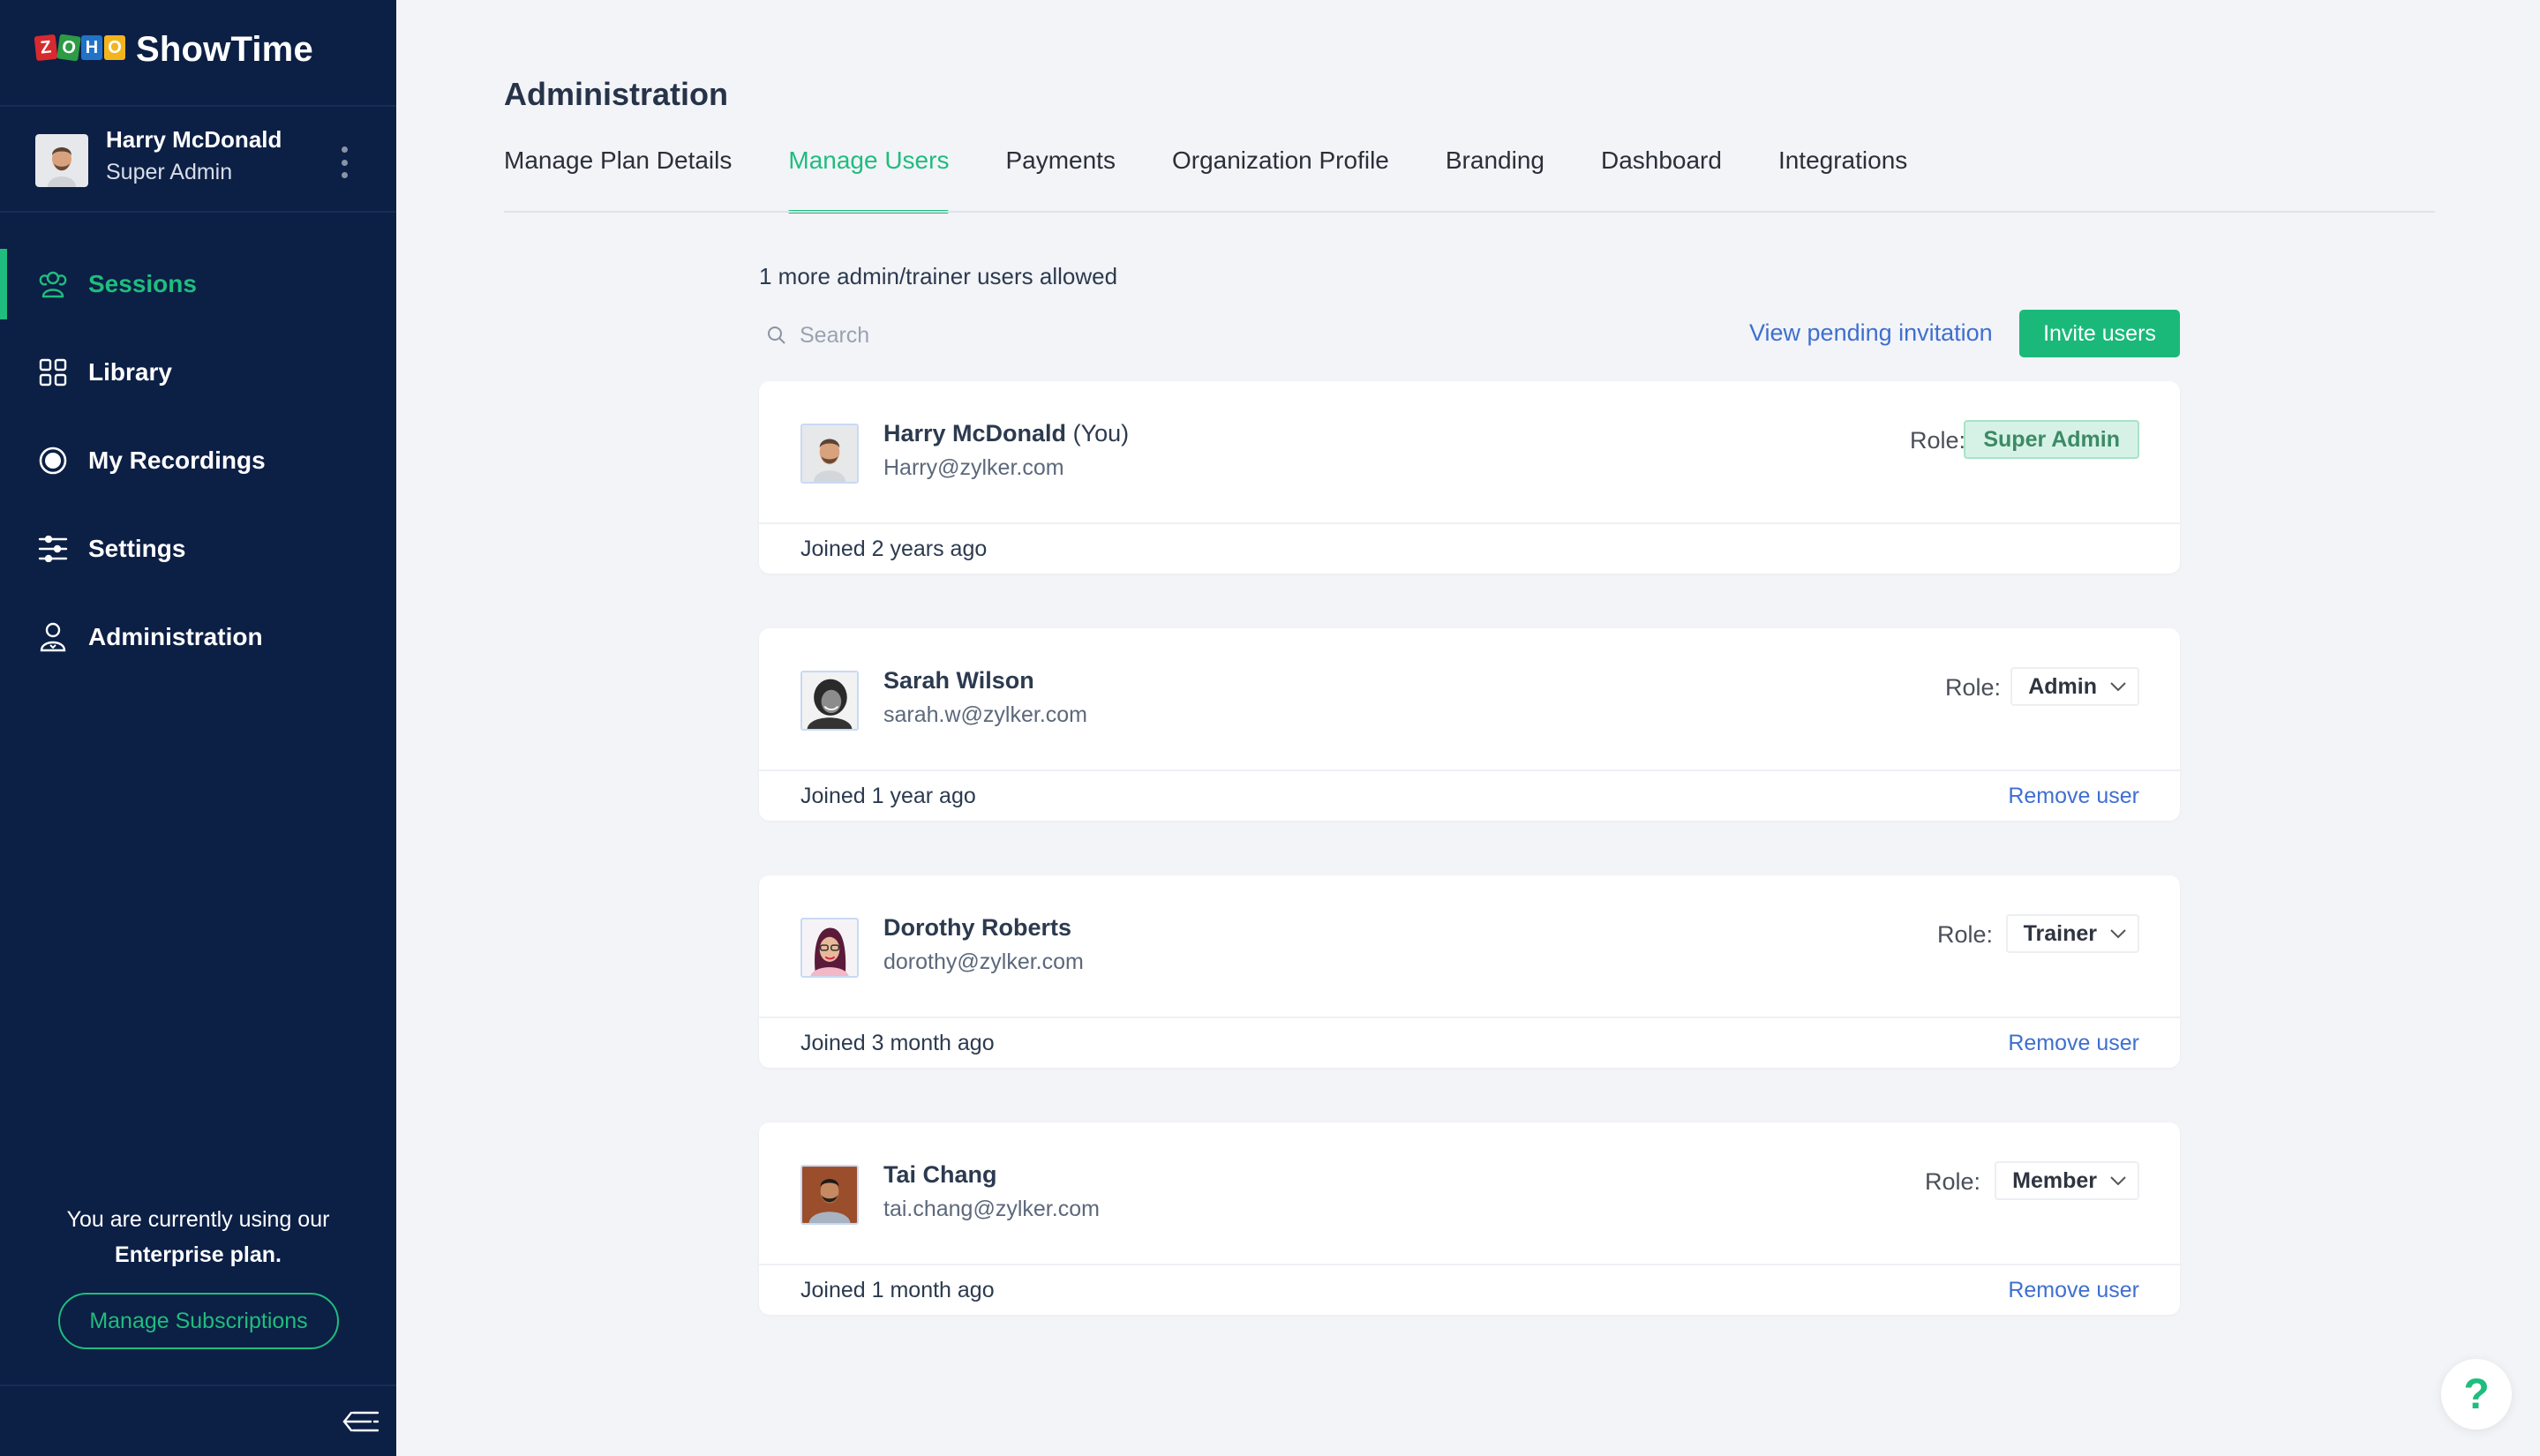 Image resolution: width=2540 pixels, height=1456 pixels. I want to click on tab-branding: Branding, so click(1495, 179).